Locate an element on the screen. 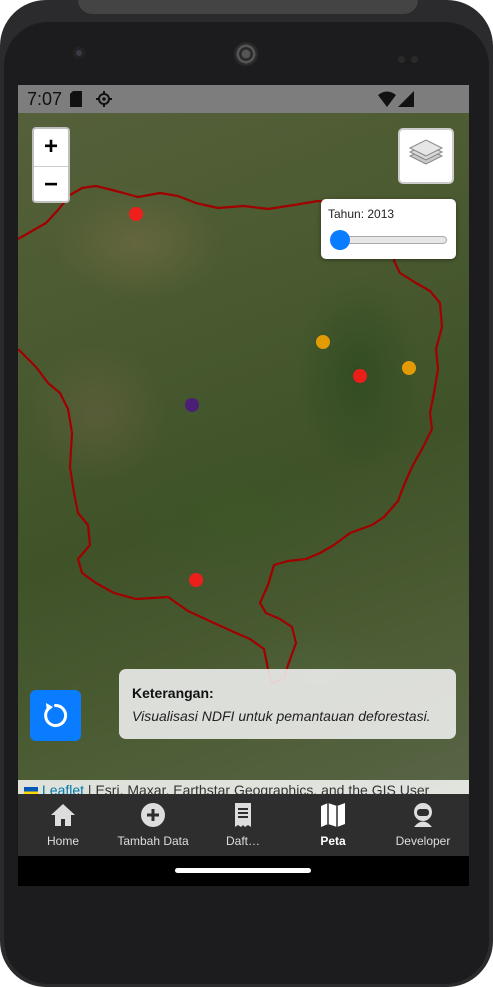 This screenshot has height=987, width=493. phone-top-edge is located at coordinates (248, 7).